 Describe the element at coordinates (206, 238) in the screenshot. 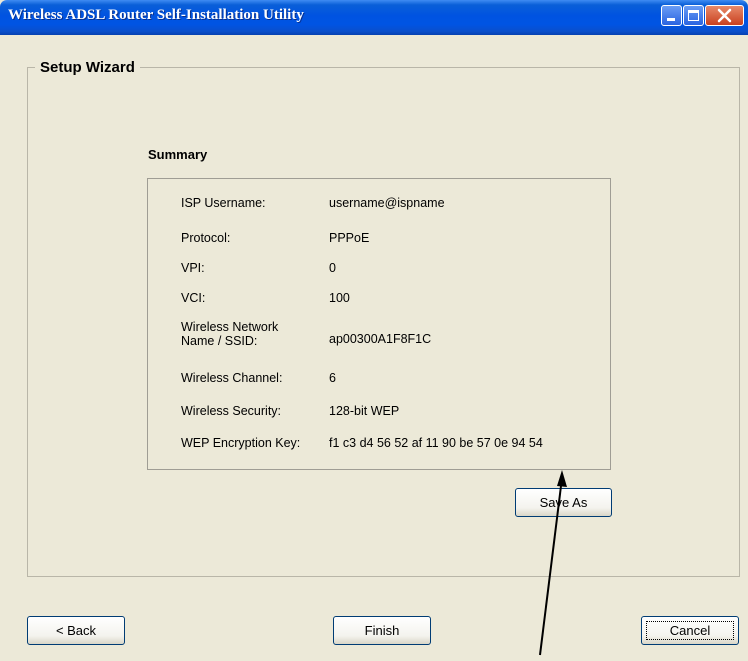

I see `protocol-label: Protocol:` at that location.